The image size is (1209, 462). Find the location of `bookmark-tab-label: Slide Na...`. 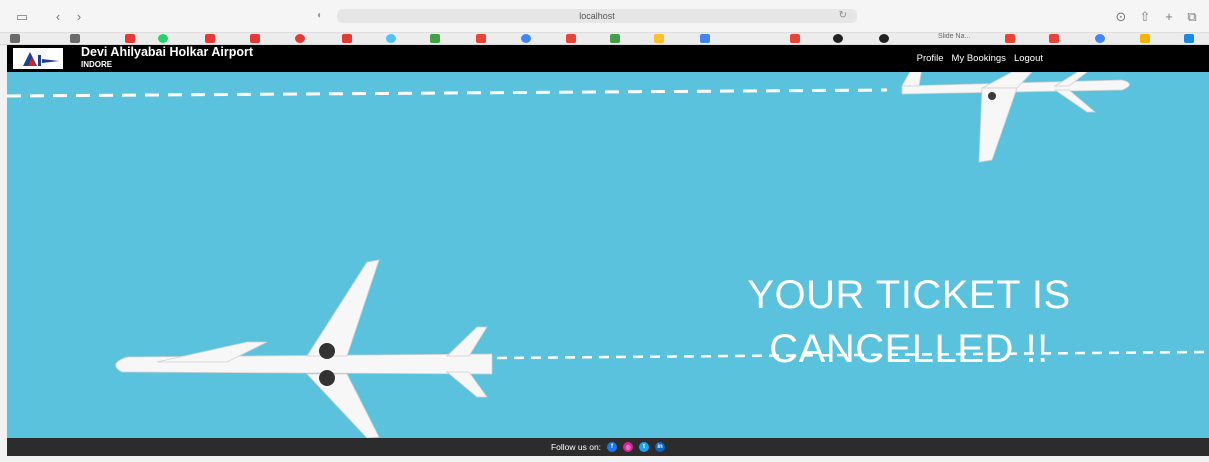

bookmark-tab-label: Slide Na... is located at coordinates (954, 36).